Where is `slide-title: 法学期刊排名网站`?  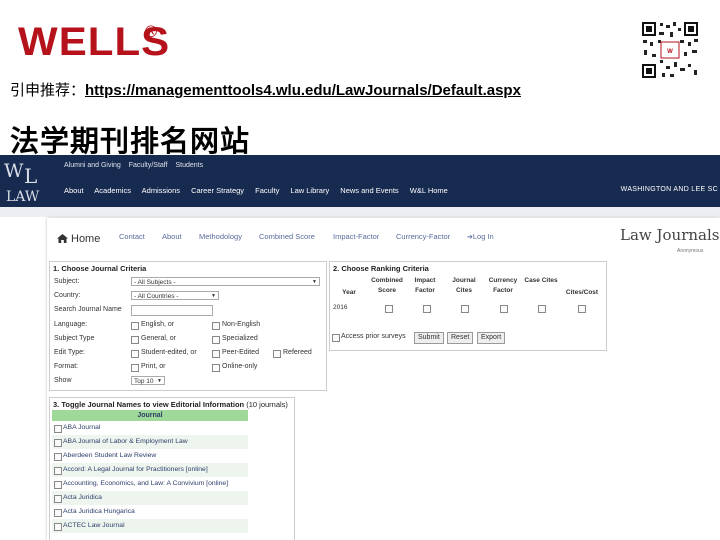
slide-title: 法学期刊排名网站 is located at coordinates (130, 141).